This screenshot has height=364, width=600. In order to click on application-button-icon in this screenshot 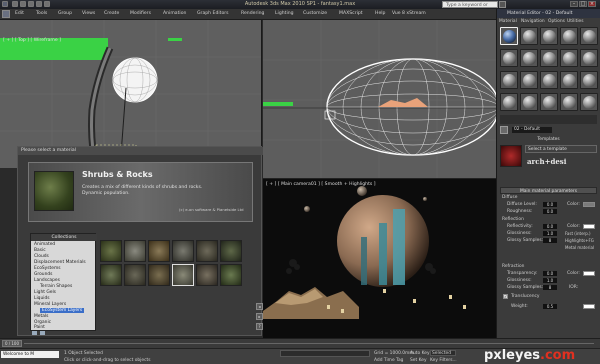, I will do `click(6, 14)`.